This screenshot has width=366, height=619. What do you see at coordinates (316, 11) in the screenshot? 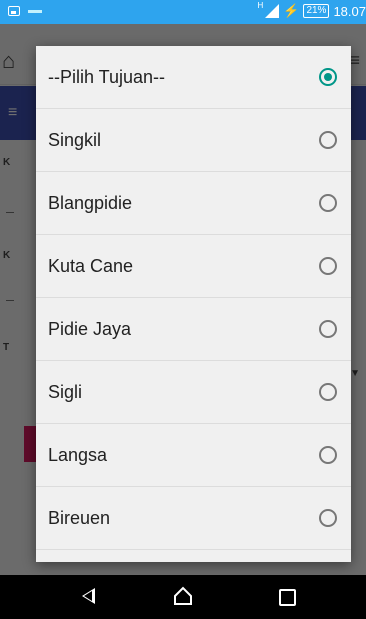
I see `battery-level: 21%` at bounding box center [316, 11].